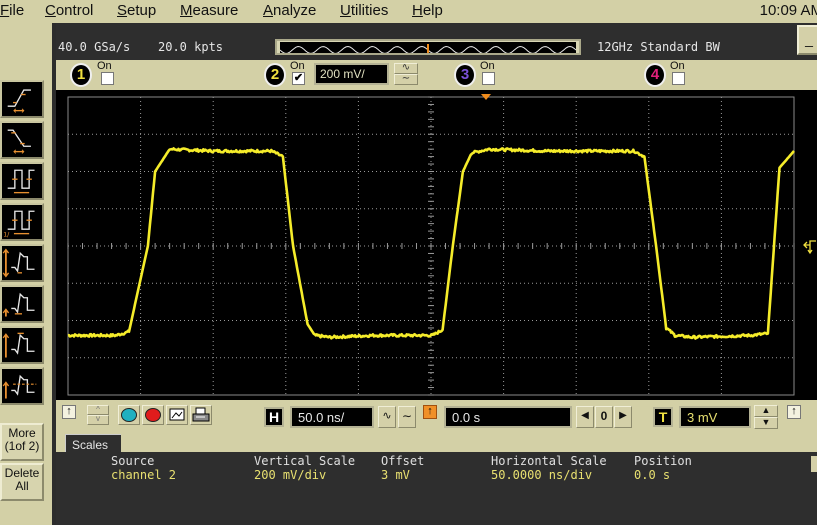 This screenshot has width=817, height=525. What do you see at coordinates (107, 78) in the screenshot?
I see `channel-1-checkbox` at bounding box center [107, 78].